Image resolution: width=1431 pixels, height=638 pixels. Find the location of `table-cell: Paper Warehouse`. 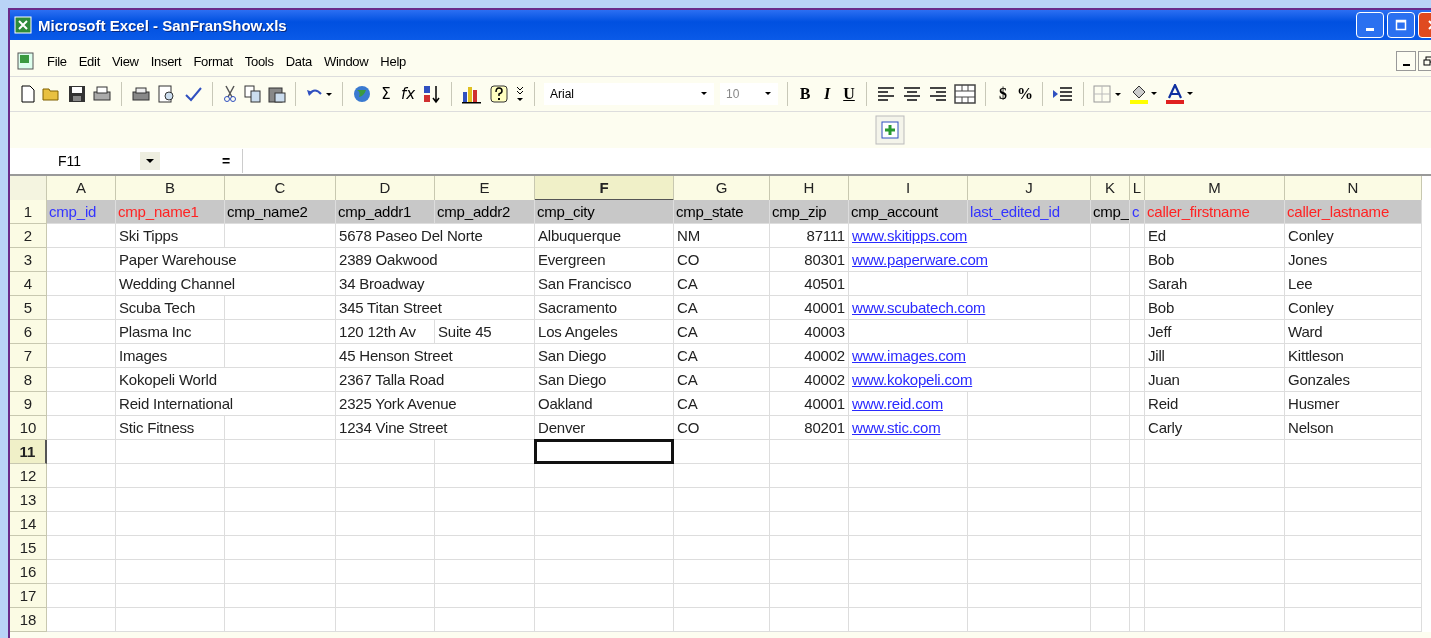

table-cell: Paper Warehouse is located at coordinates (226, 260).